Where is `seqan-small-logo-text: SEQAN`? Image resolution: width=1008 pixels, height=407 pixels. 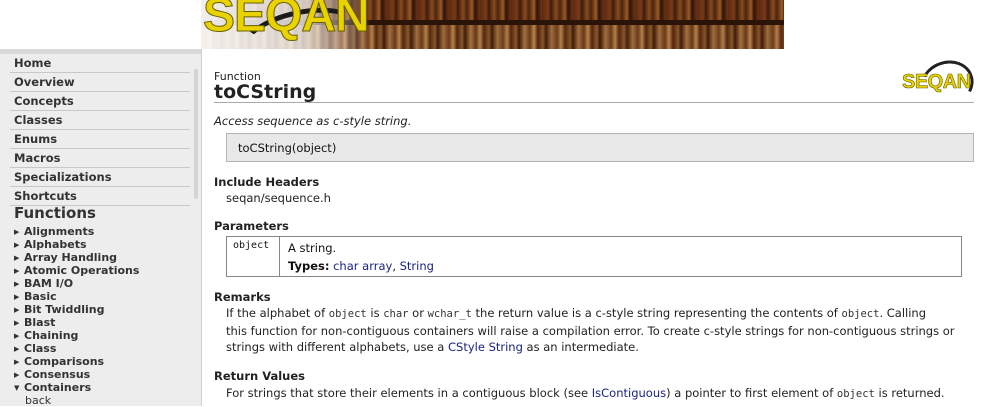
seqan-small-logo-text: SEQAN is located at coordinates (937, 82).